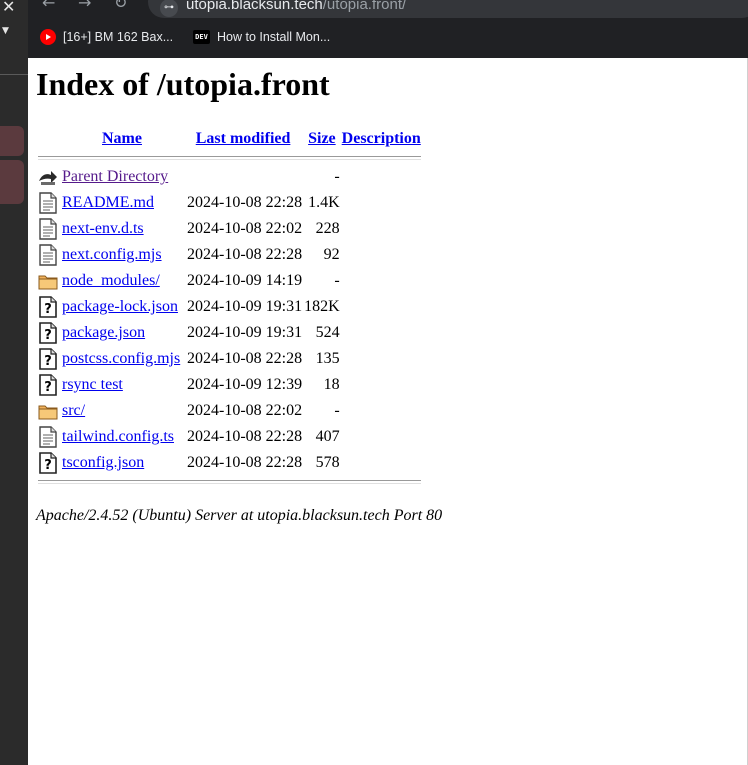 The width and height of the screenshot is (748, 765). I want to click on address-bar: ⊶ utopia.blacksun.tech/utopia.front/, so click(448, 9).